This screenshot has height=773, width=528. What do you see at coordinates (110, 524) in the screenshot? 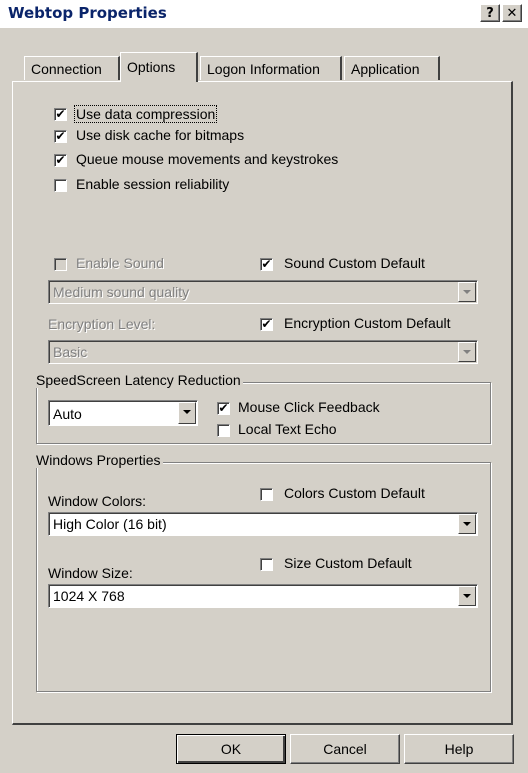
I see `window-colors-value: High Color (16 bit)` at bounding box center [110, 524].